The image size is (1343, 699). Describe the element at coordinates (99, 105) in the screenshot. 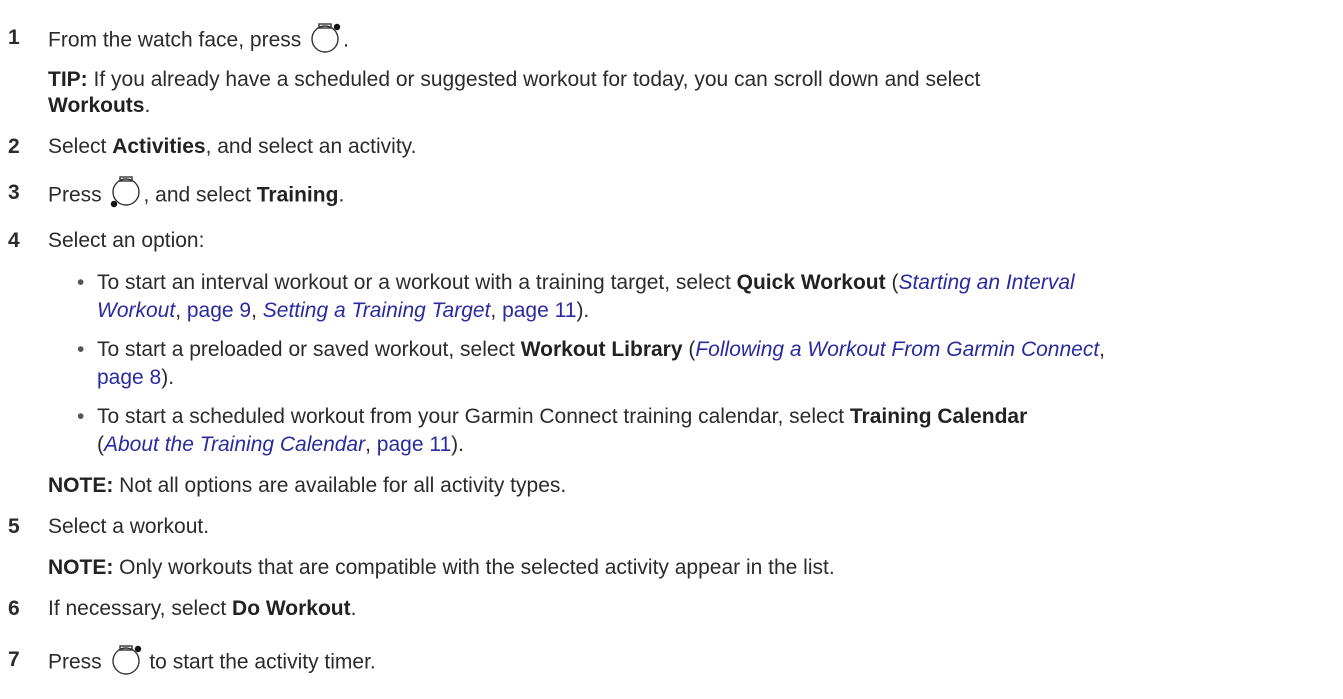

I see `tip-paragraph-cont: Workouts.` at that location.